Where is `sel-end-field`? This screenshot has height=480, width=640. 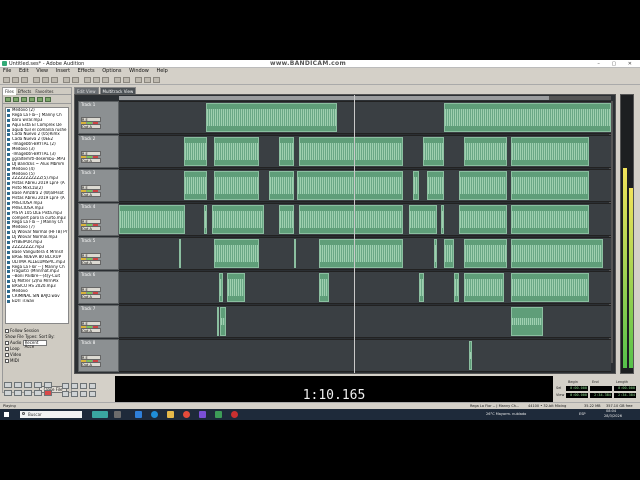
sel-end-field is located at coordinates (601, 388).